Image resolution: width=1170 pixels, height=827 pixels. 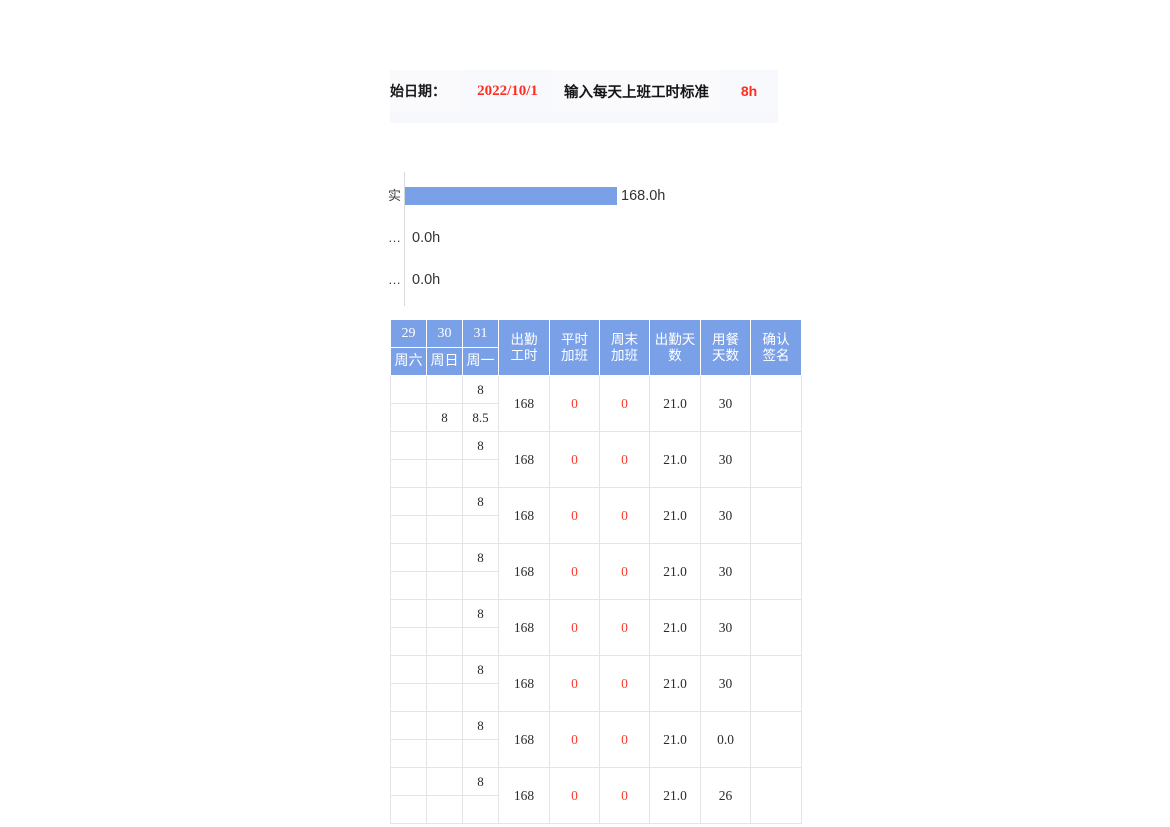 What do you see at coordinates (749, 91) in the screenshot?
I see `daily-work-hour-standard-value: 8h` at bounding box center [749, 91].